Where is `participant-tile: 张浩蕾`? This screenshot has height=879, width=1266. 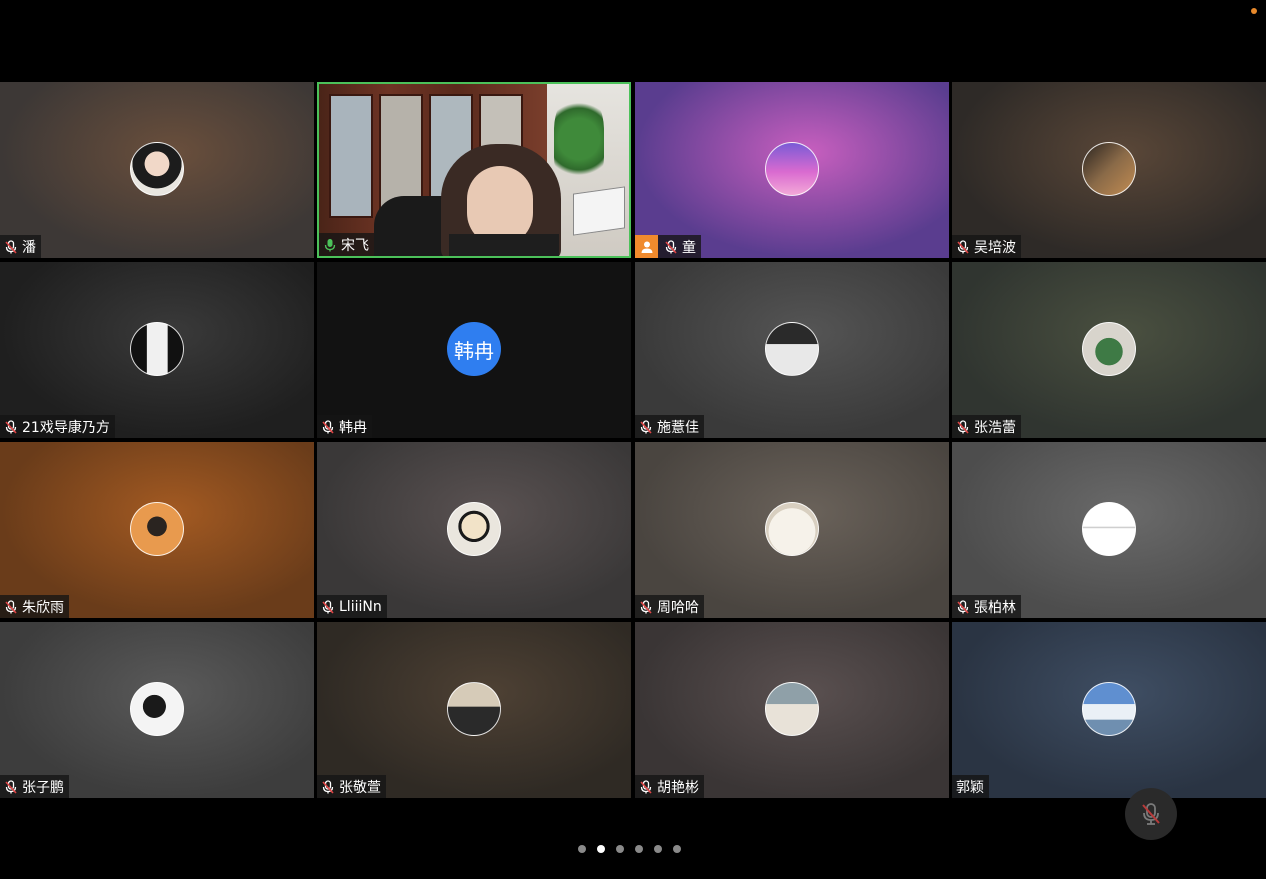 participant-tile: 张浩蕾 is located at coordinates (1109, 350).